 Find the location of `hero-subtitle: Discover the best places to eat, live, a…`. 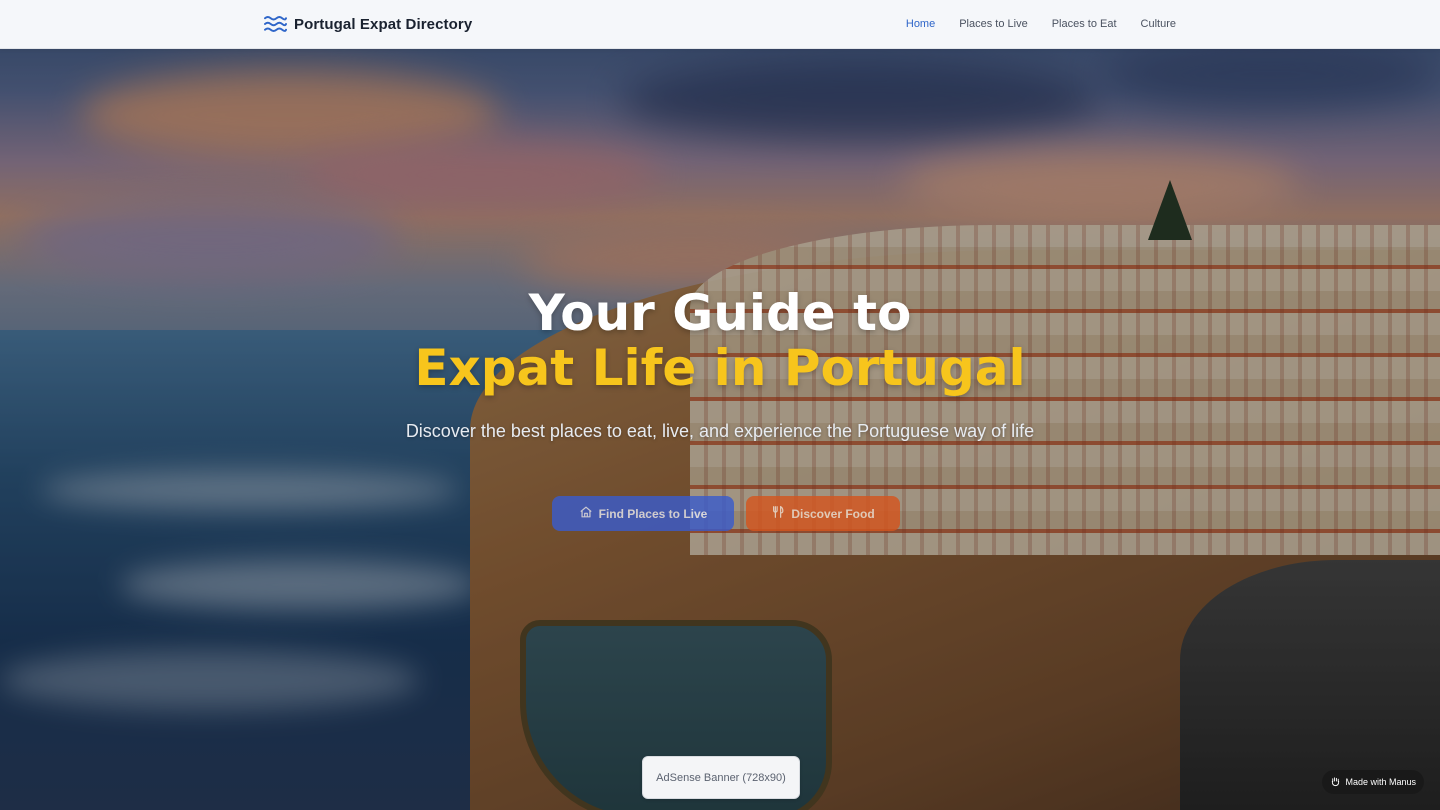

hero-subtitle: Discover the best places to eat, live, a… is located at coordinates (720, 431).